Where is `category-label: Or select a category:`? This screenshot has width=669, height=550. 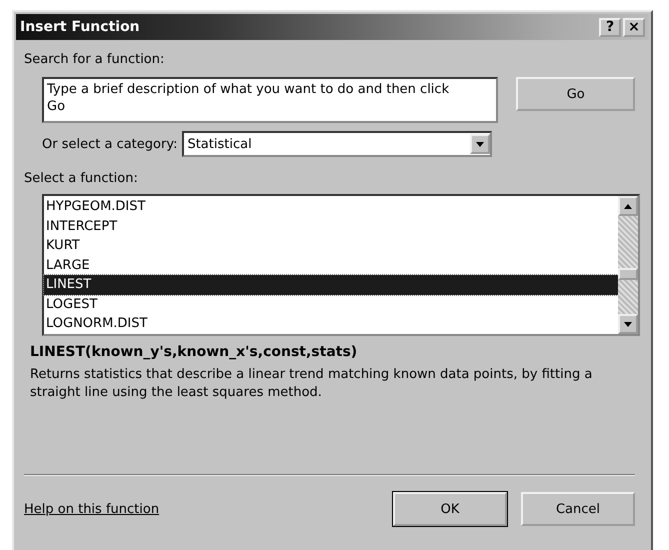
category-label: Or select a category: is located at coordinates (110, 144).